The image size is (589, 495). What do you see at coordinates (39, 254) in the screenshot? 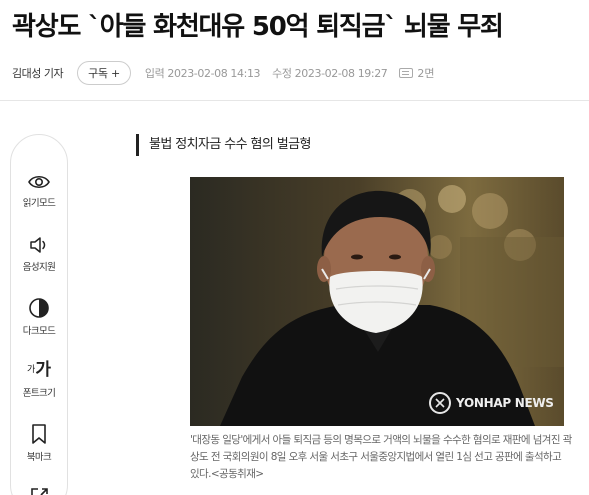
I see `voice-support-button: 음성지원` at bounding box center [39, 254].